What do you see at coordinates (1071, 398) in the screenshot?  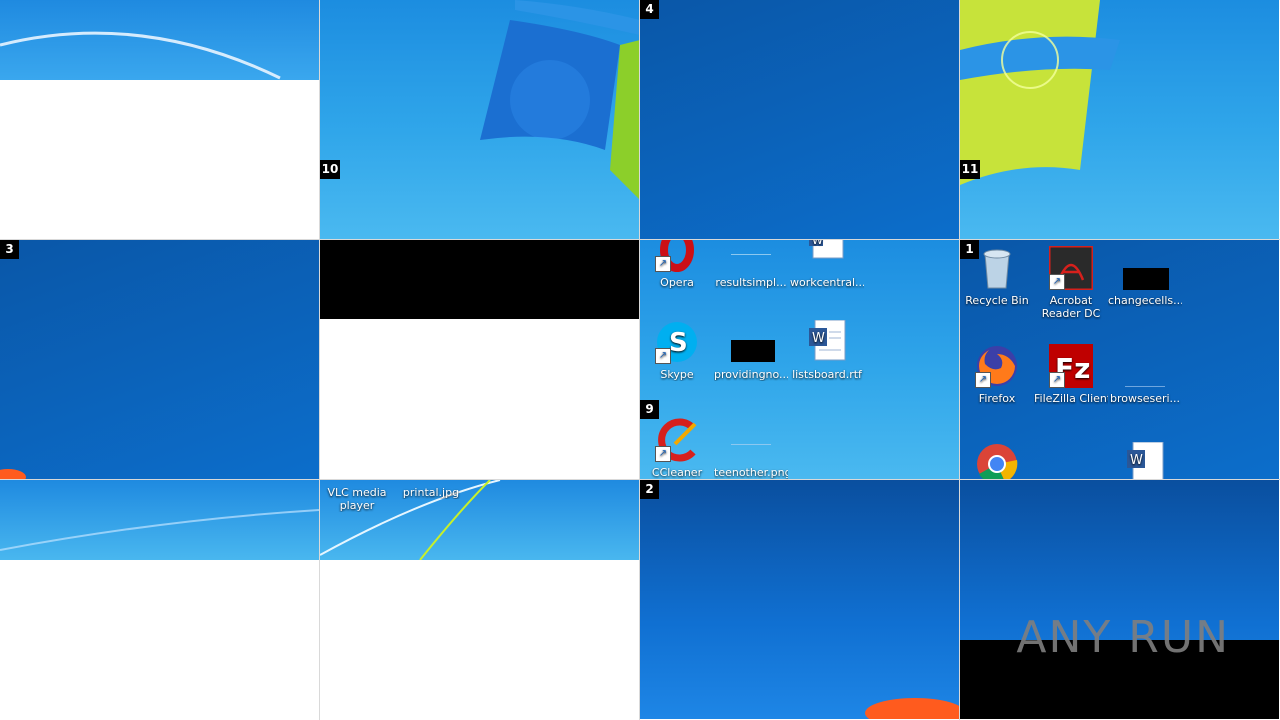 I see `icon-label: FileZilla Client` at bounding box center [1071, 398].